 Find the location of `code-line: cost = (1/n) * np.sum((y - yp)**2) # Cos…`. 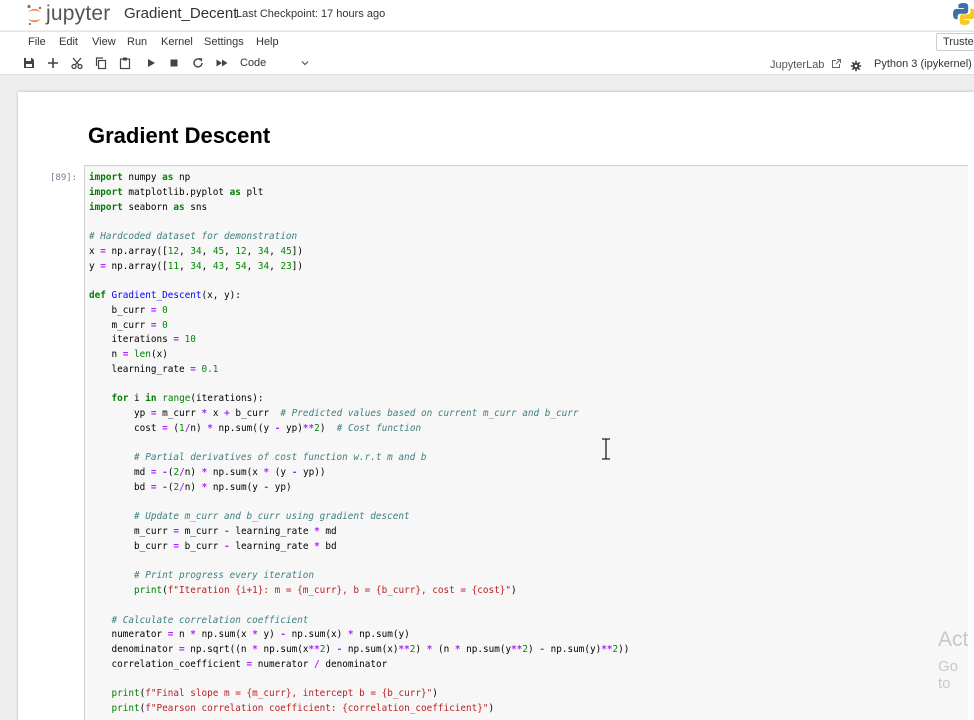

code-line: cost = (1/n) * np.sum((y - yp)**2) # Cos… is located at coordinates (255, 428).